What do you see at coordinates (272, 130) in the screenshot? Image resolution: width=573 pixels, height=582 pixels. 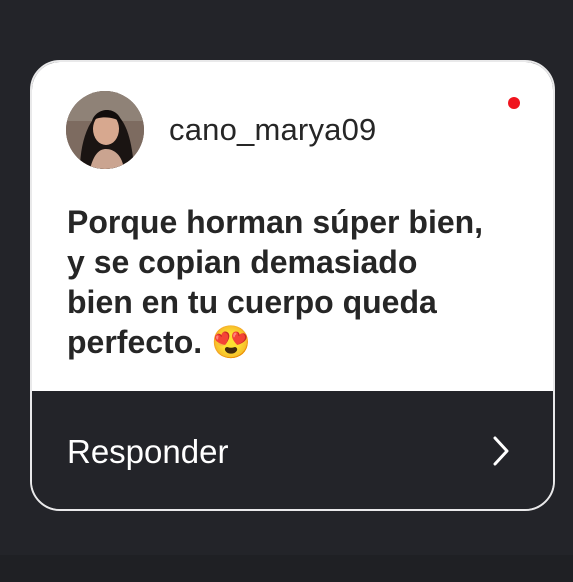 I see `username: cano_marya09` at bounding box center [272, 130].